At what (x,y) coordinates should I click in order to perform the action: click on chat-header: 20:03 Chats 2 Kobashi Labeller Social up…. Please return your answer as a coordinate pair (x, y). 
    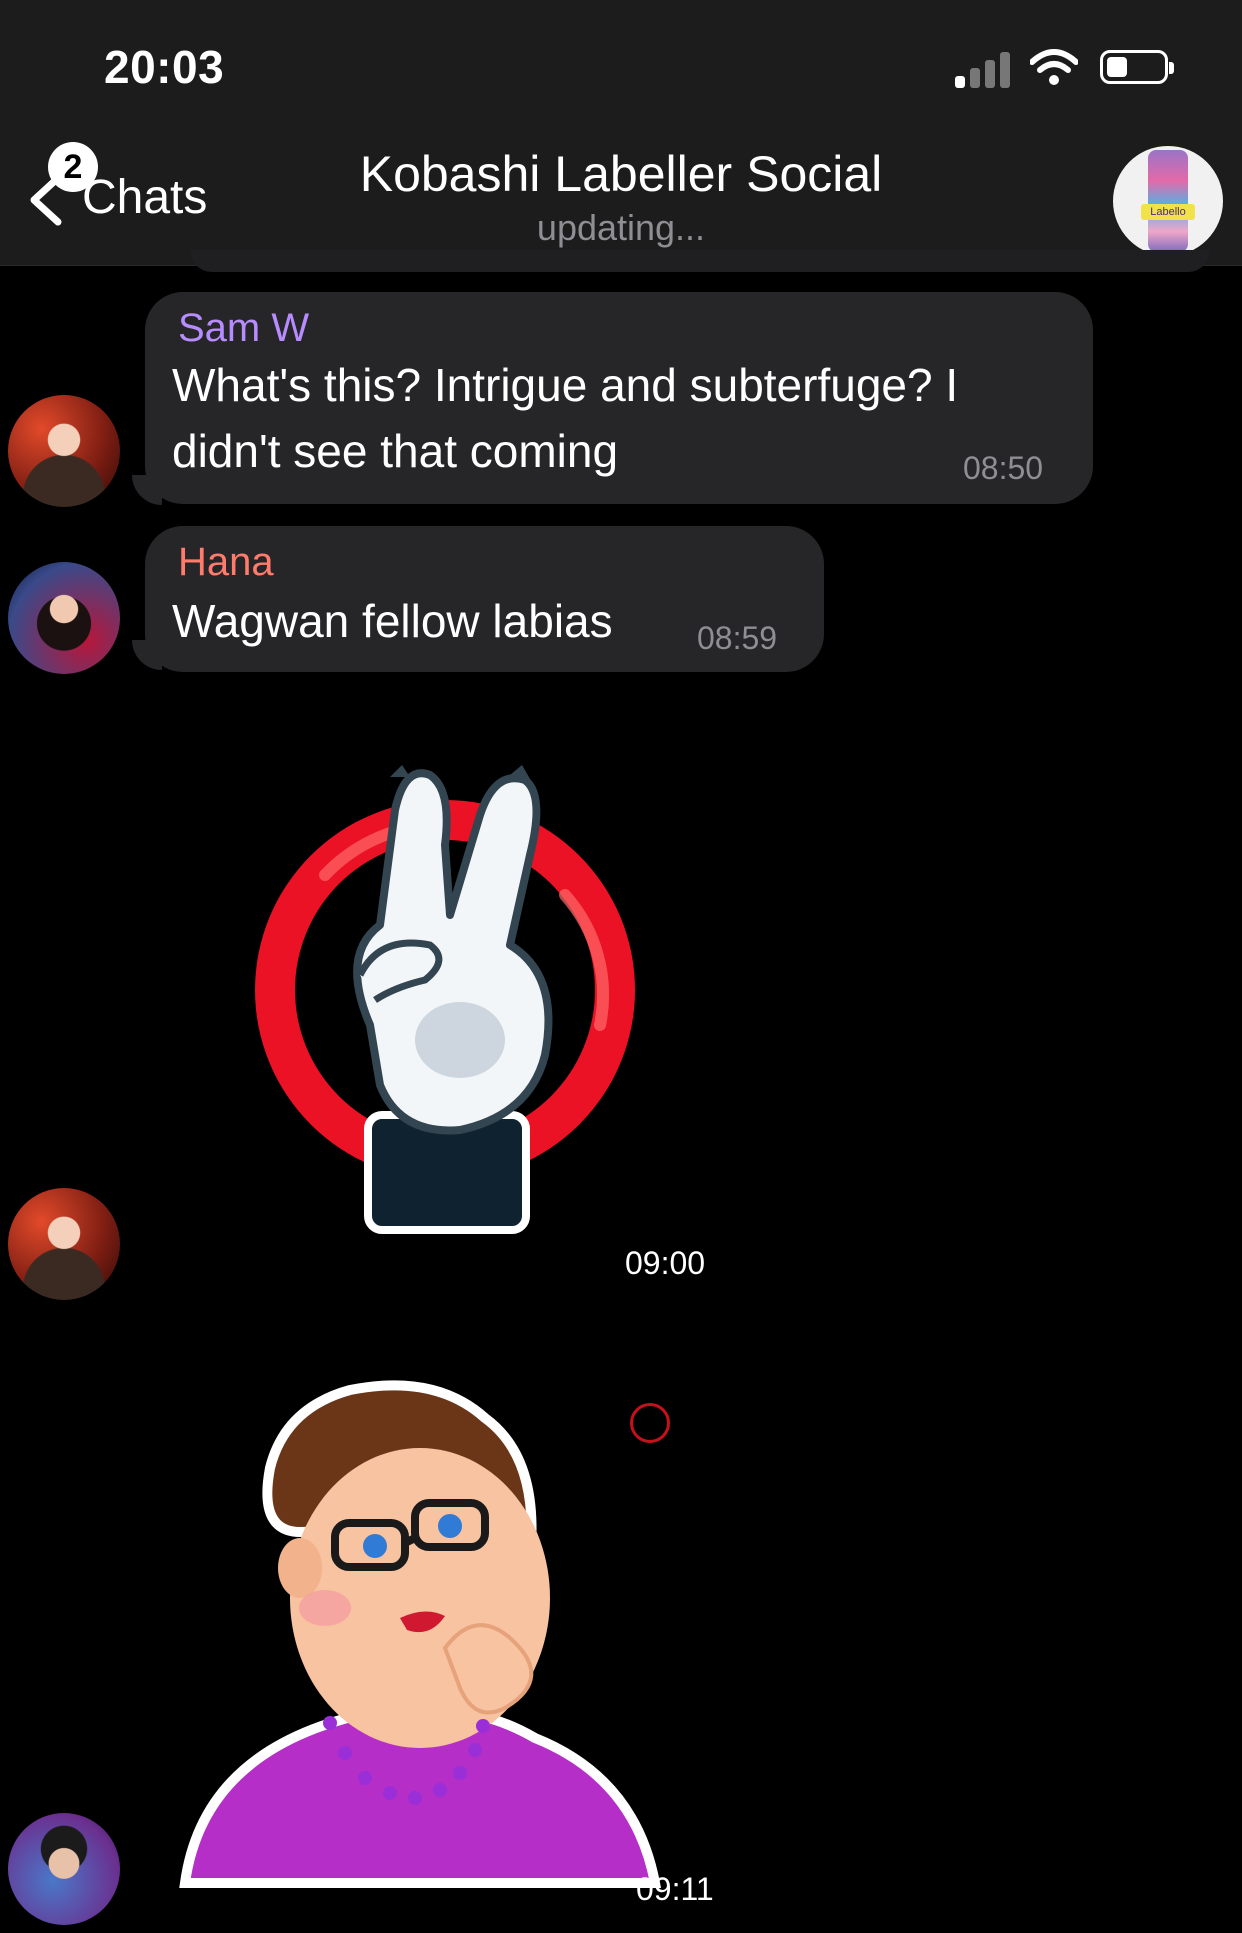
    Looking at the image, I should click on (621, 133).